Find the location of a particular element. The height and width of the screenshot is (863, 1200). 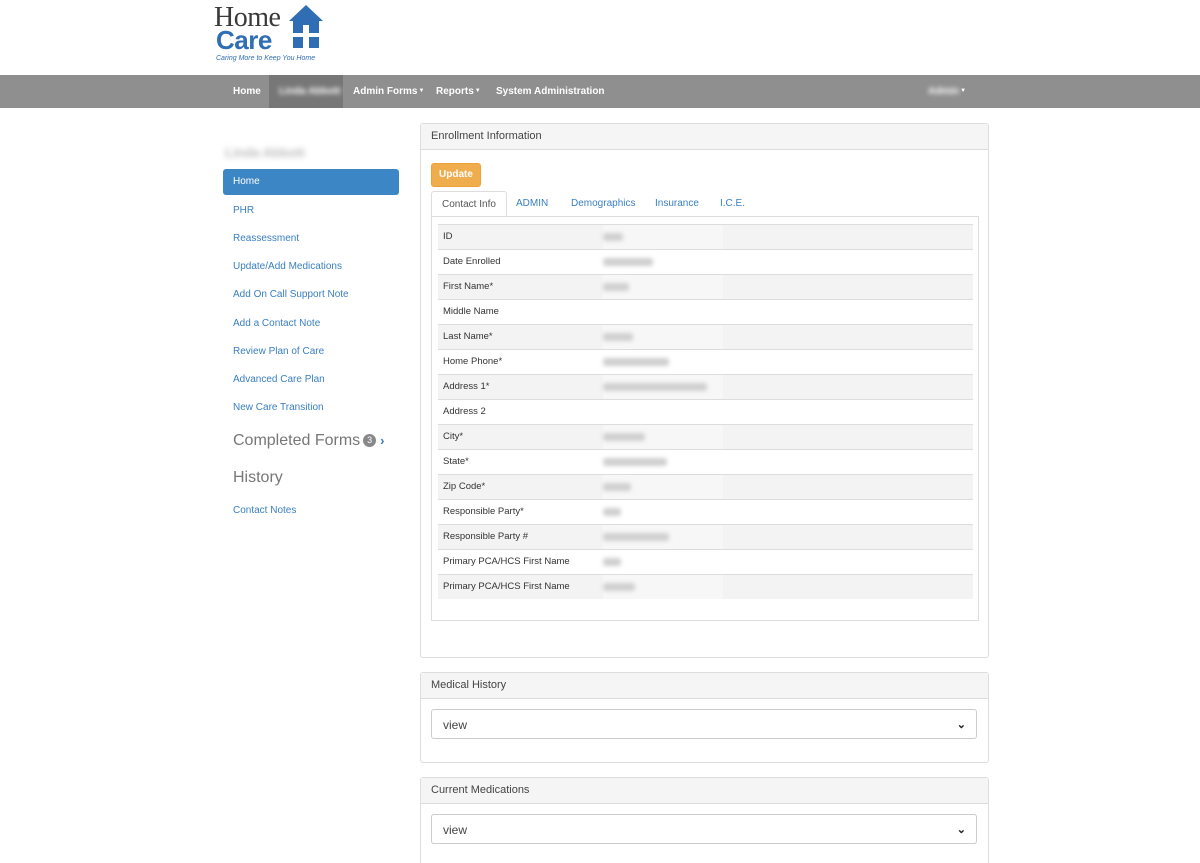

current-medications-panel: Current Medications view ⌄ is located at coordinates (704, 820).